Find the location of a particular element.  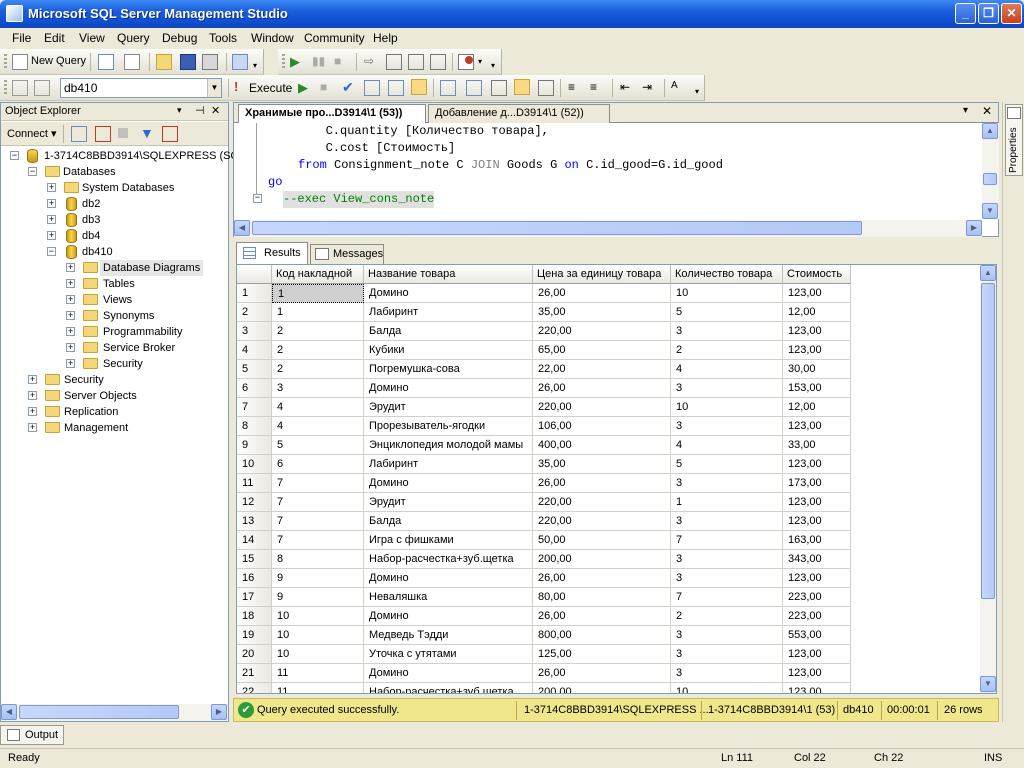

table-row: 8 4 Прорезыватель-ягодки 106,00 3 123,00 is located at coordinates (544, 426).